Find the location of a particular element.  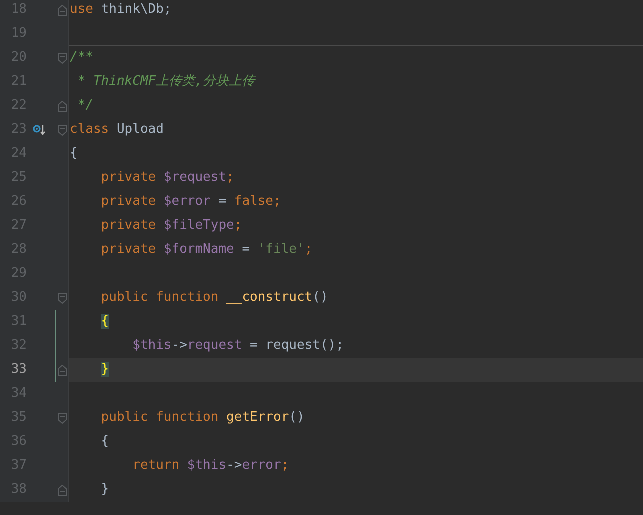

code-line: } is located at coordinates (105, 490).